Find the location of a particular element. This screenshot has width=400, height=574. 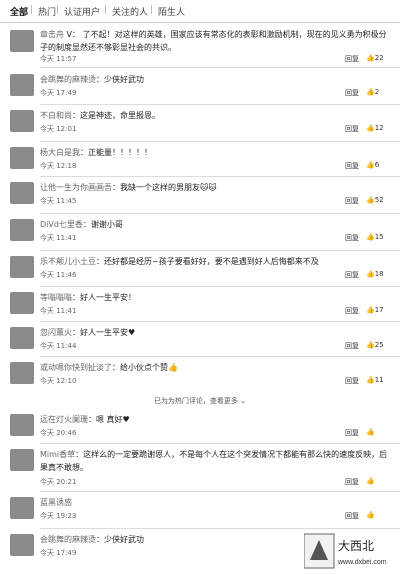

like-button: 👍15 is located at coordinates (375, 237).